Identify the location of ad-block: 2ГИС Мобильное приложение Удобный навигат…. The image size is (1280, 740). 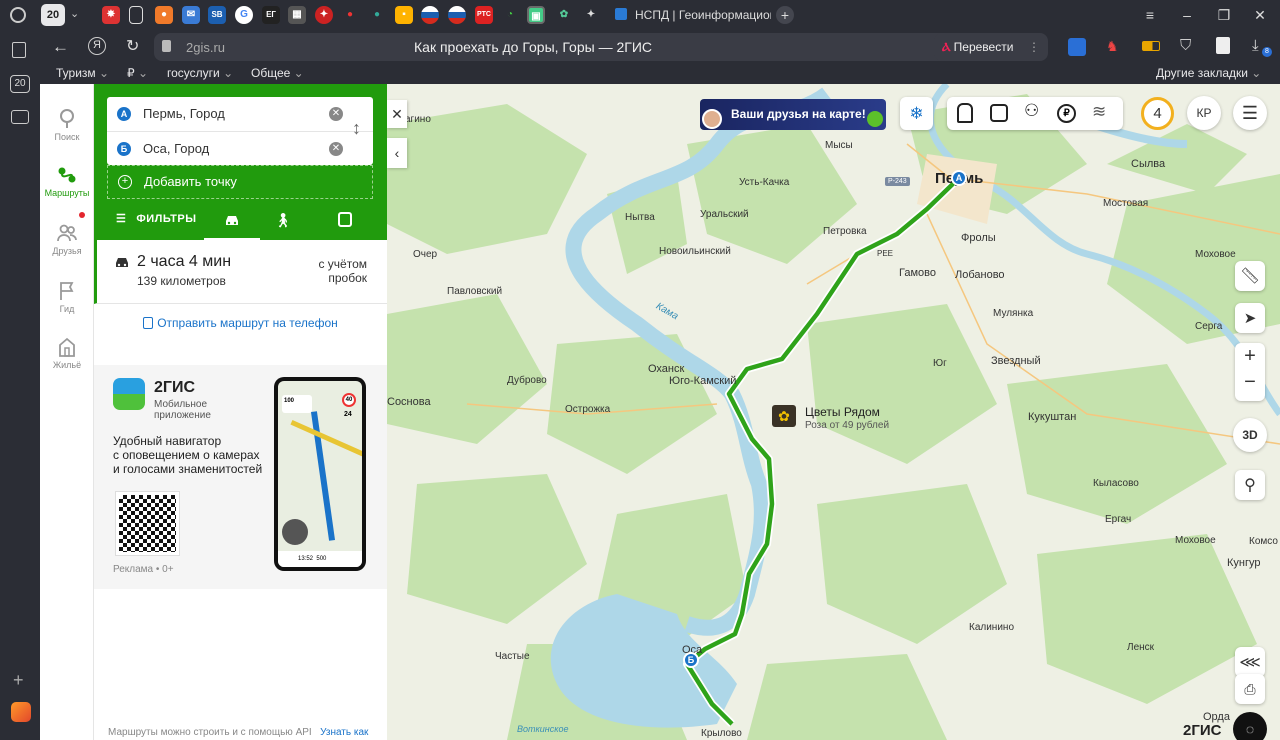
(240, 477).